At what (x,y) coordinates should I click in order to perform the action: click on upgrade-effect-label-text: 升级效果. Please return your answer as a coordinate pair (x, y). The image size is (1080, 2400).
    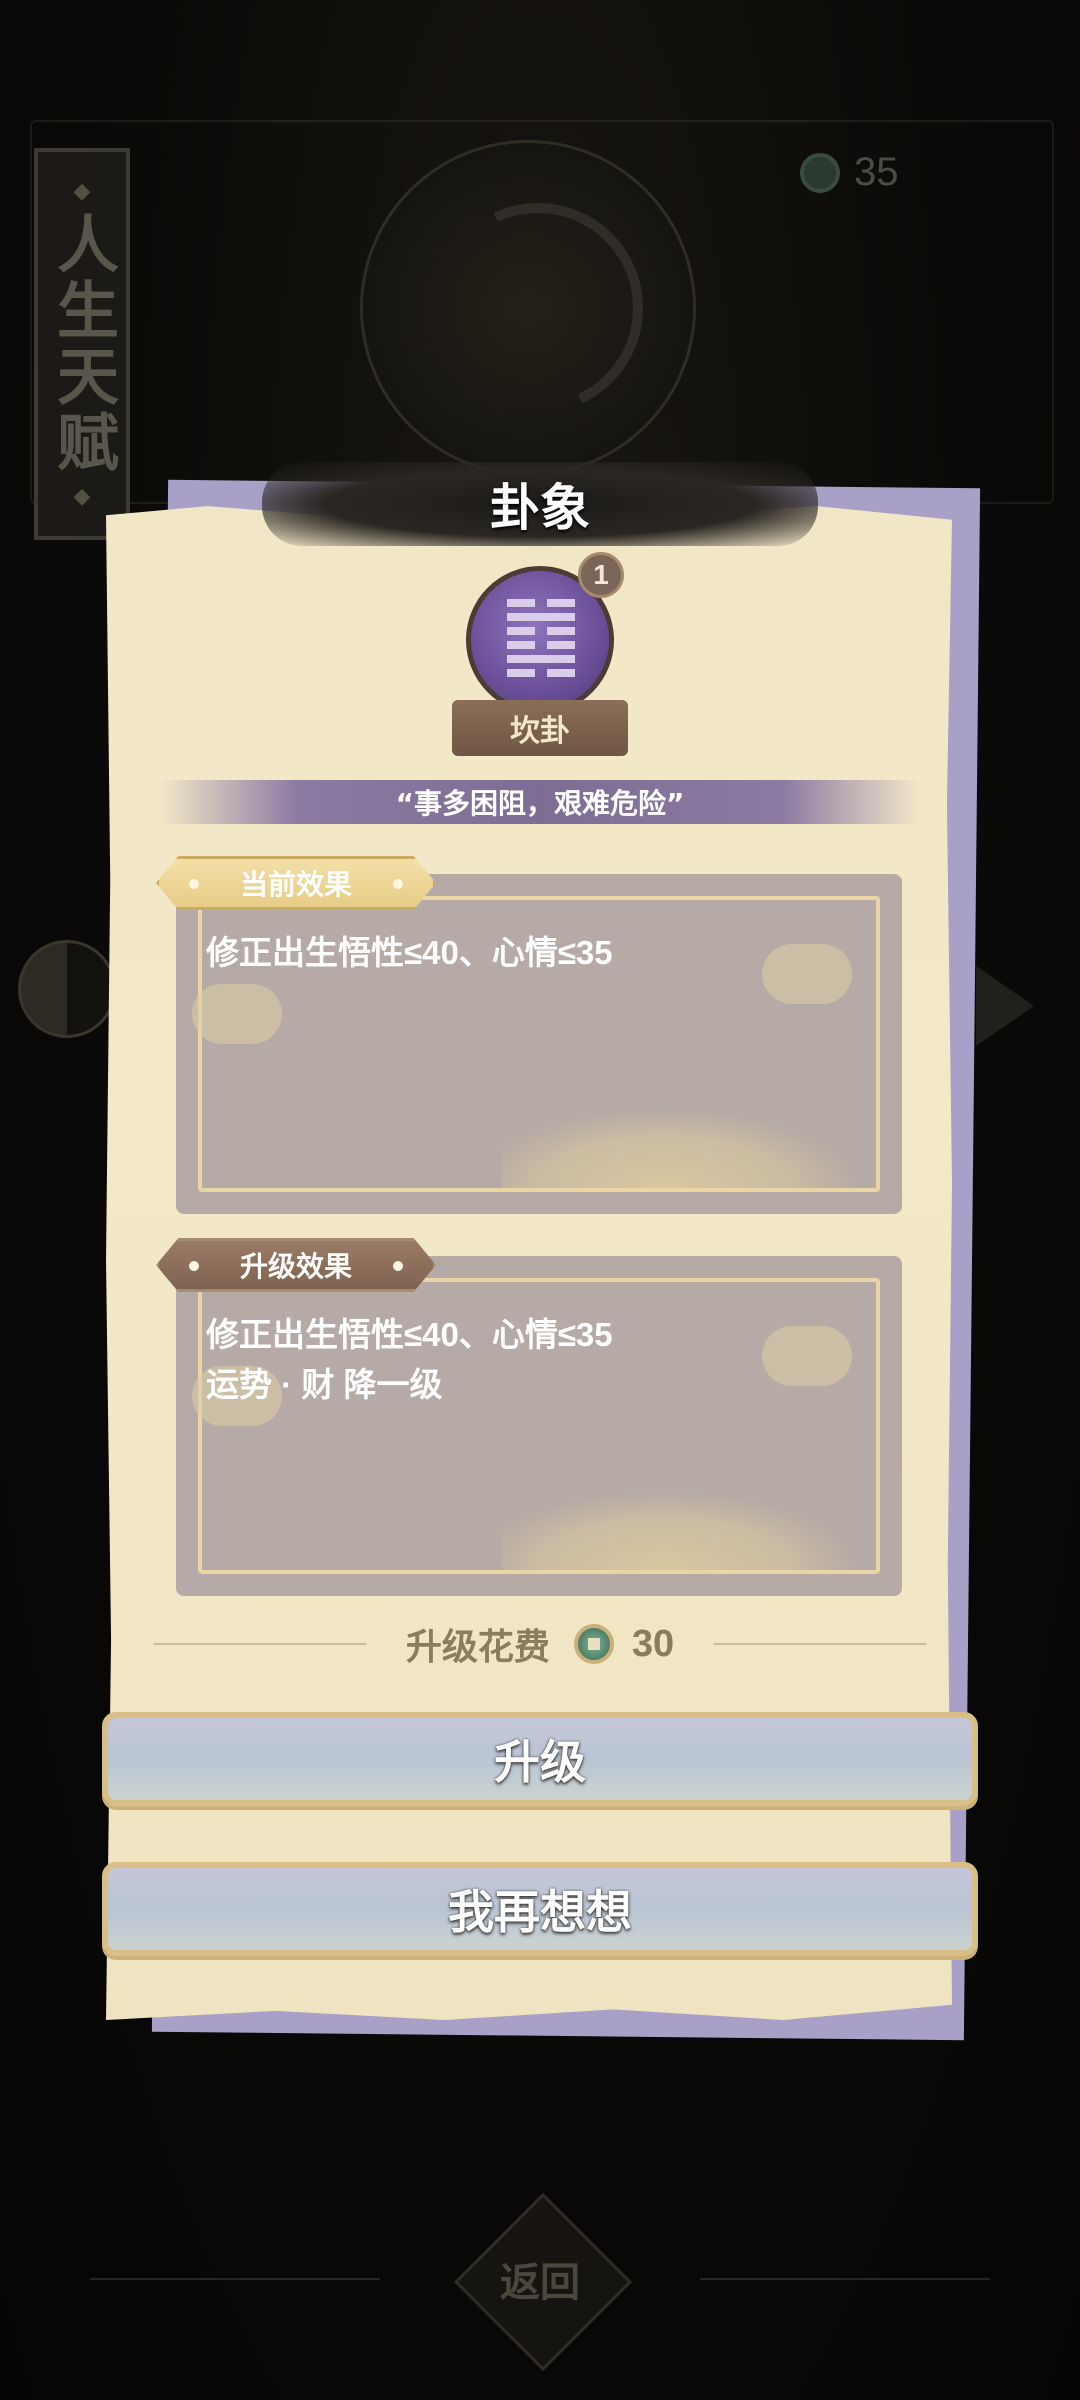
    Looking at the image, I should click on (295, 1266).